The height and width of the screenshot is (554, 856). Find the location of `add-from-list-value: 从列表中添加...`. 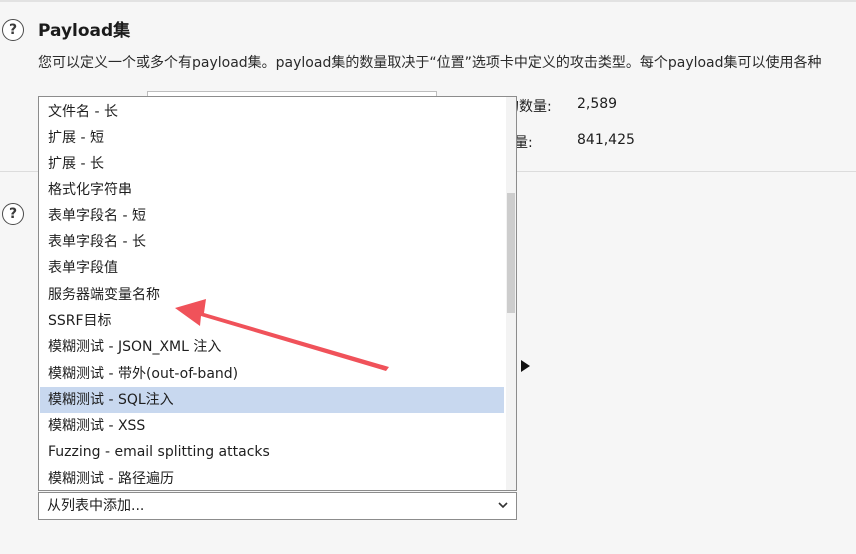

add-from-list-value: 从列表中添加... is located at coordinates (96, 506).